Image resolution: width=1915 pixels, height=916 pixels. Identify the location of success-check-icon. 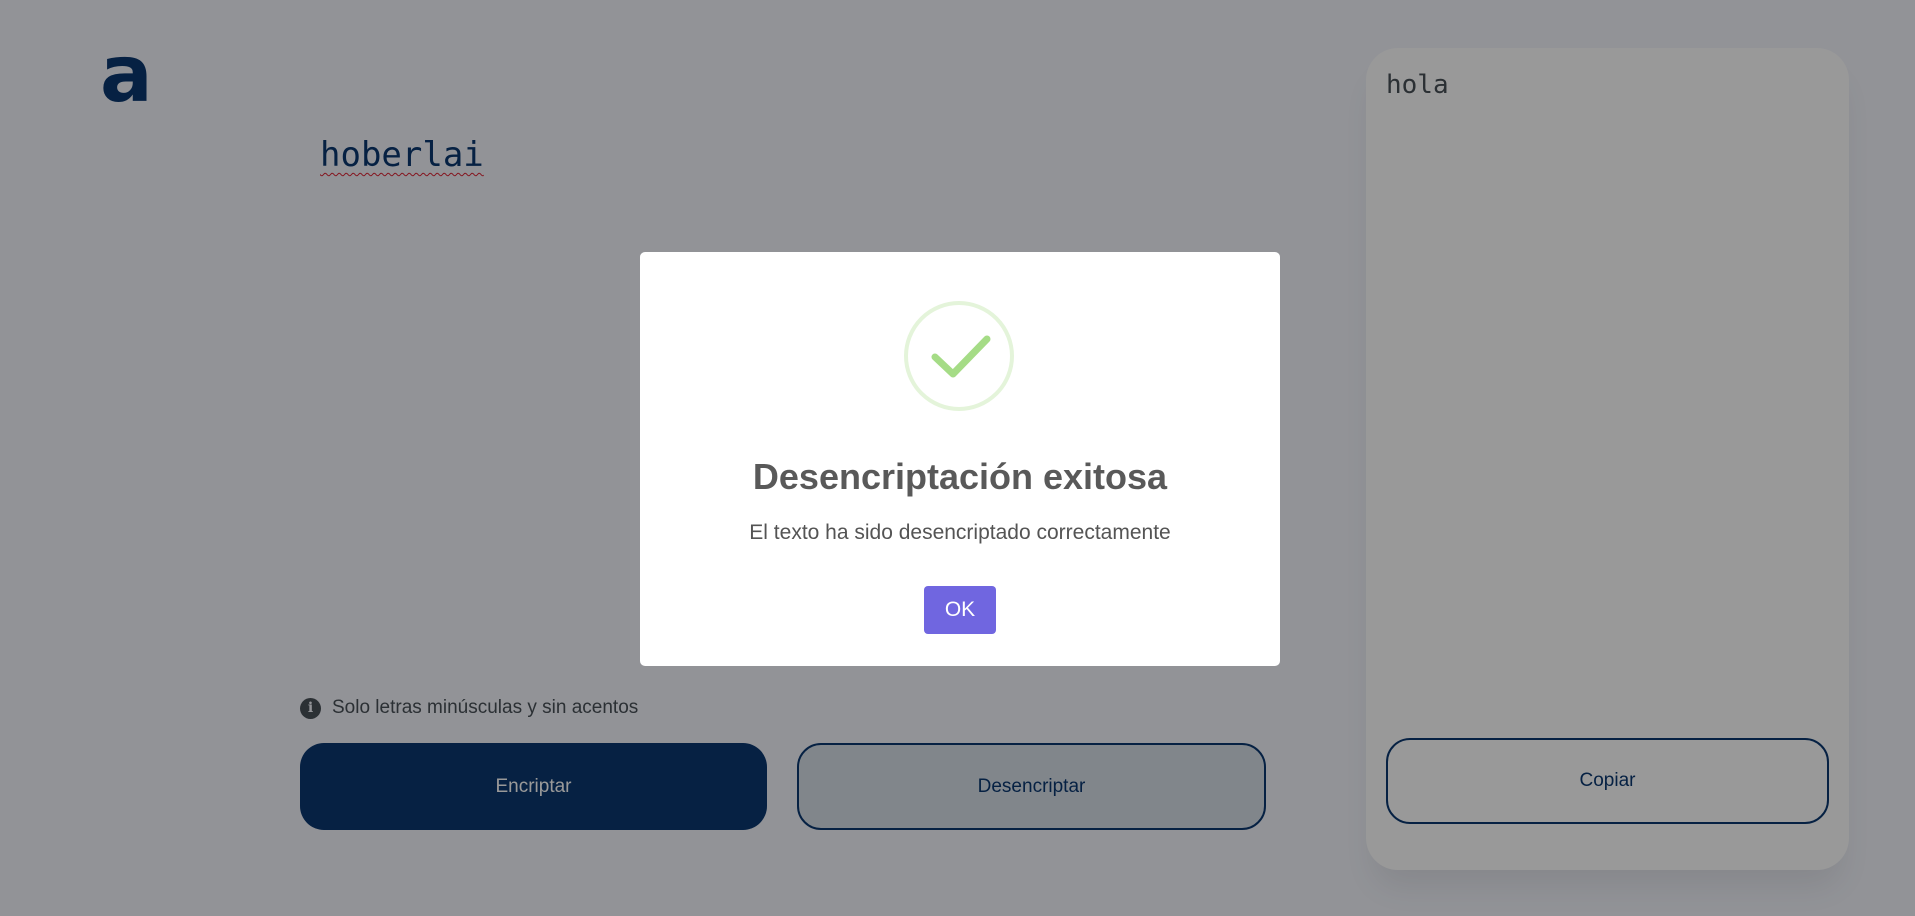
(959, 356).